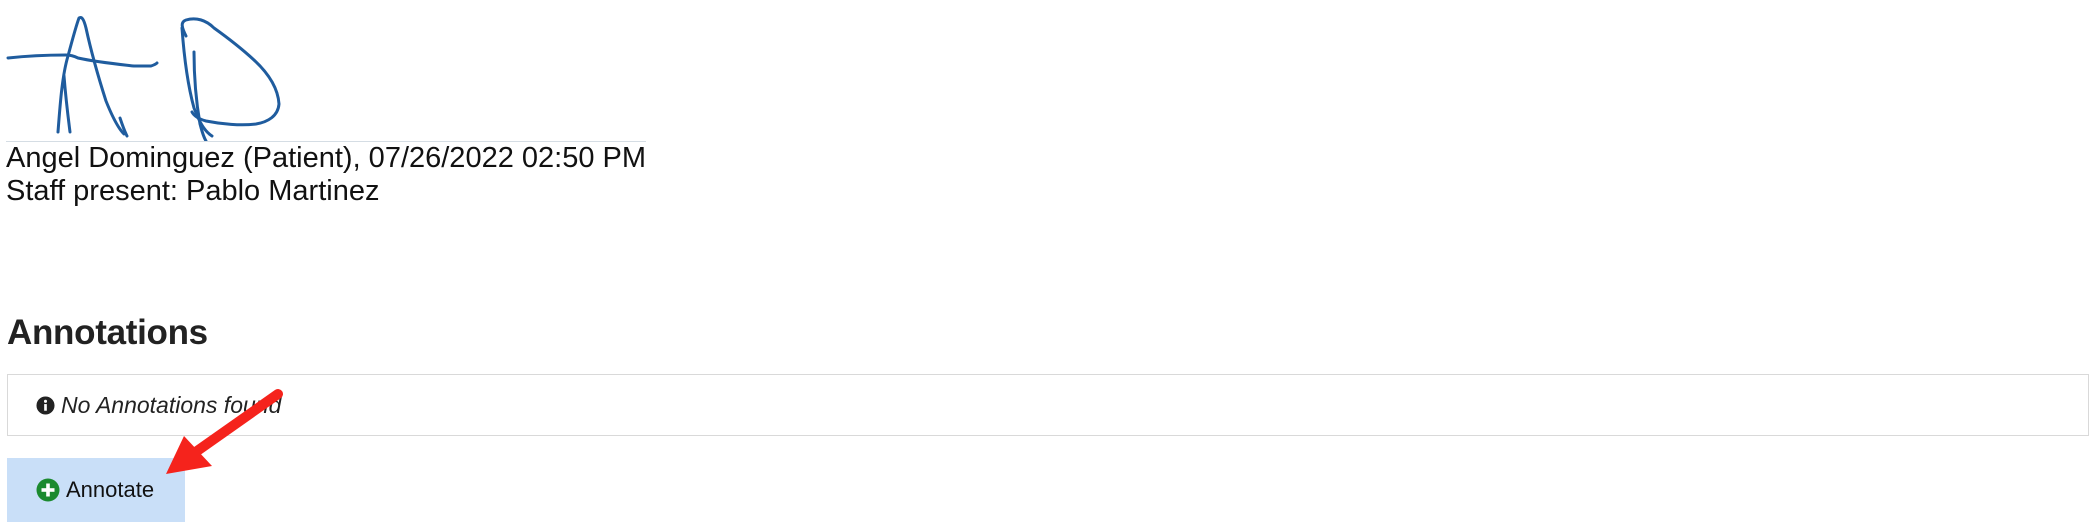 This screenshot has width=2100, height=530. I want to click on handwritten-signature, so click(143, 78).